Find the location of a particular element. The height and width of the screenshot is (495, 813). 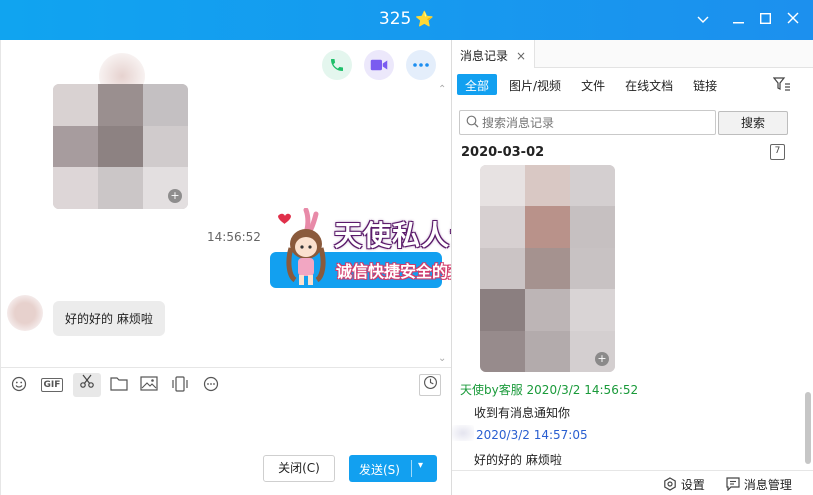

image-message: + is located at coordinates (120, 146).